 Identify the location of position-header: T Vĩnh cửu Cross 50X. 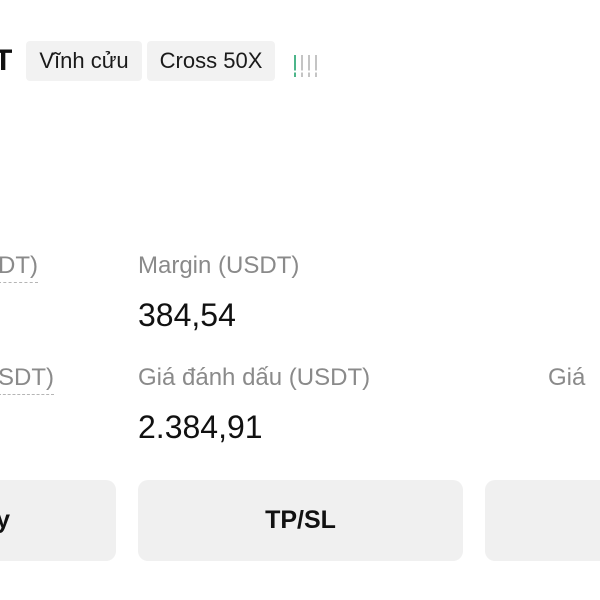
(159, 61).